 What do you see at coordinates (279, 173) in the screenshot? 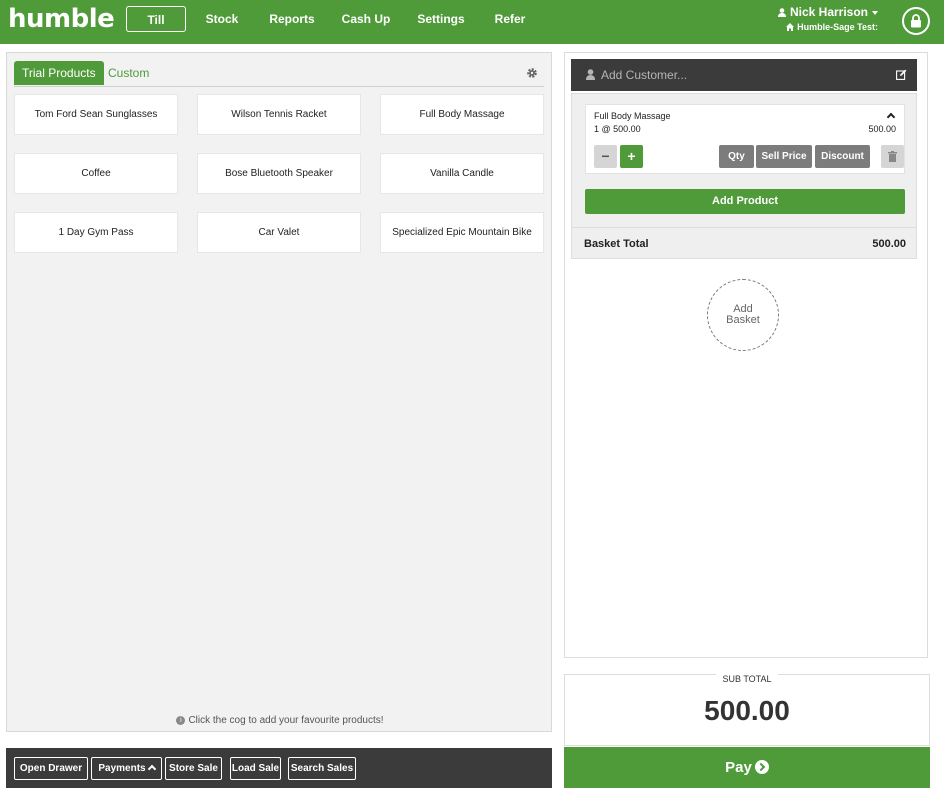
I see `product-tile: Bose Bluetooth Speaker` at bounding box center [279, 173].